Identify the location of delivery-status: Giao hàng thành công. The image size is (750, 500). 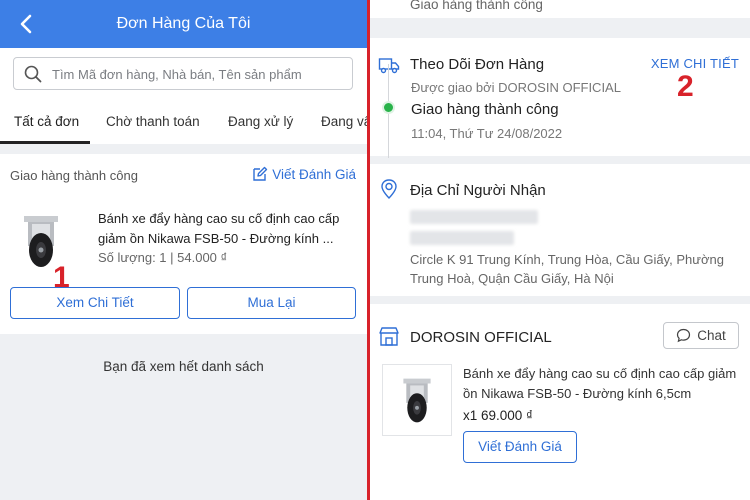
(485, 109).